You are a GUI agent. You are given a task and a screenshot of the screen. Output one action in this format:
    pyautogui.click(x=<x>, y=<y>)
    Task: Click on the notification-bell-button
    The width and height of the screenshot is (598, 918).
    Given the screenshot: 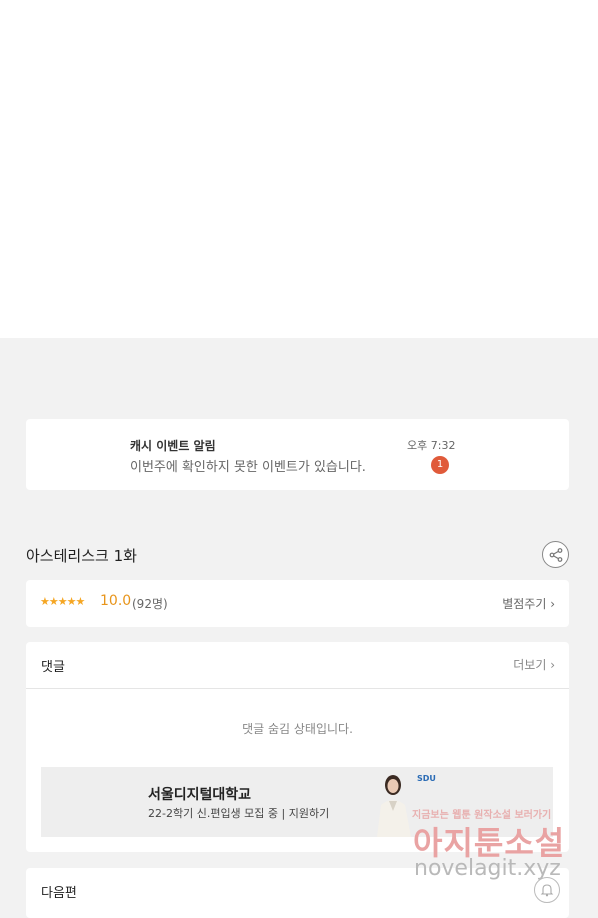 What is the action you would take?
    pyautogui.click(x=547, y=890)
    